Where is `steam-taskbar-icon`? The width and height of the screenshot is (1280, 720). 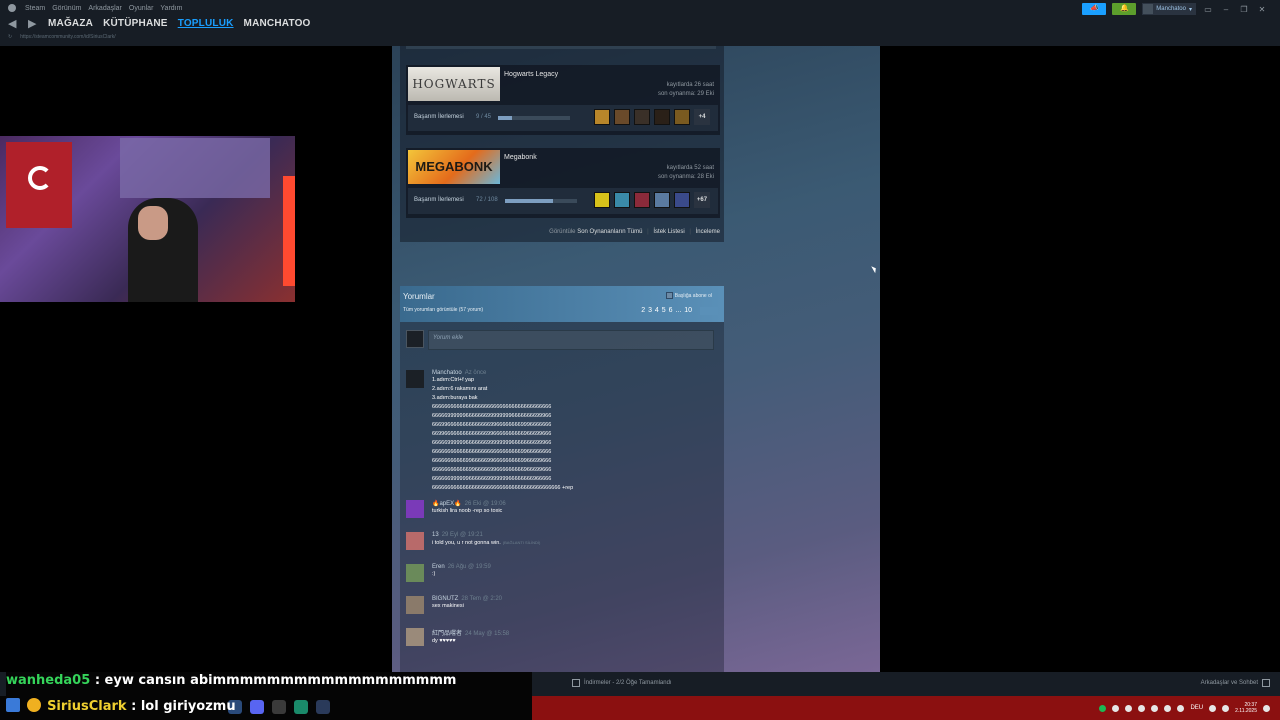
steam-taskbar-icon is located at coordinates (323, 707).